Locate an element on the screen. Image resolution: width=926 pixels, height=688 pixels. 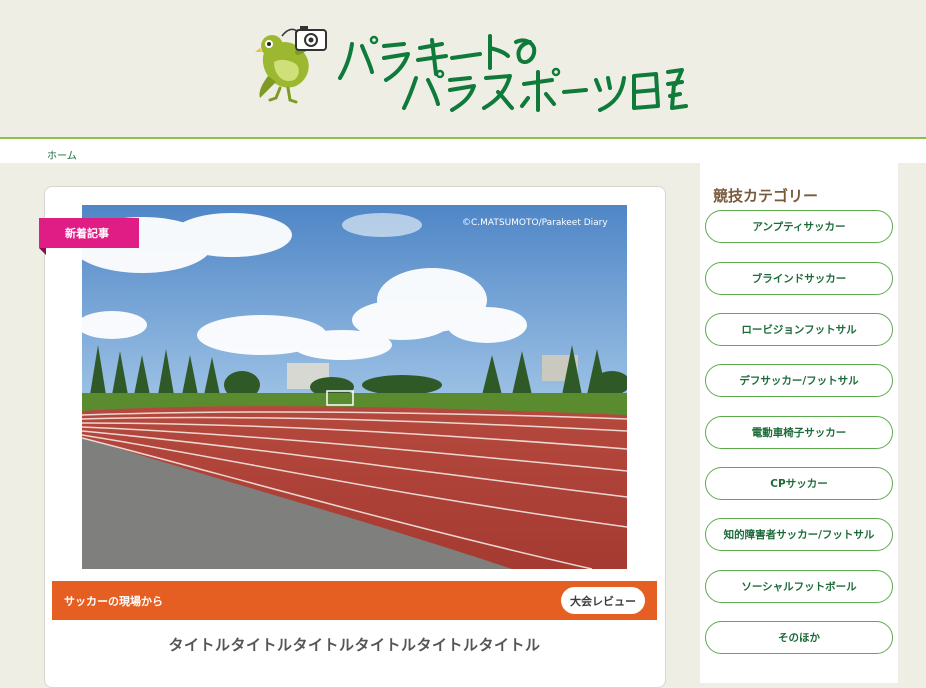
breadcrumb-home-link: ホーム is located at coordinates (62, 154).